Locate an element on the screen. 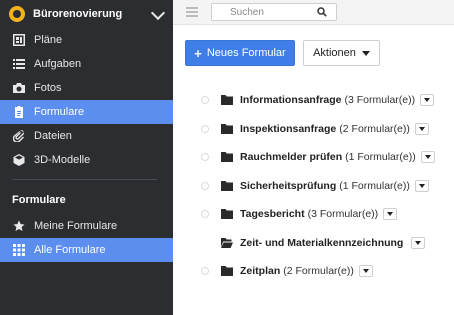 The image size is (454, 315). folder-open-icon is located at coordinates (227, 242).